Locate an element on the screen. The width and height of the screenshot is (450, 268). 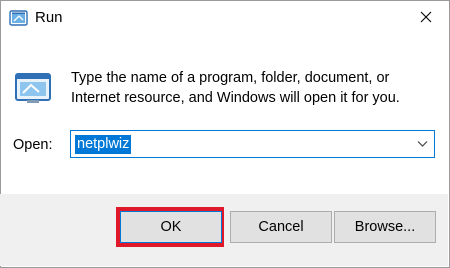
cancel-button: Cancel is located at coordinates (281, 227).